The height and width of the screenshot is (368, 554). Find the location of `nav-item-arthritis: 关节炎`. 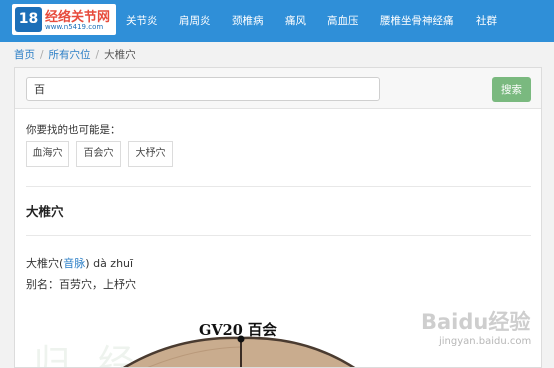

nav-item-arthritis: 关节炎 is located at coordinates (142, 21).